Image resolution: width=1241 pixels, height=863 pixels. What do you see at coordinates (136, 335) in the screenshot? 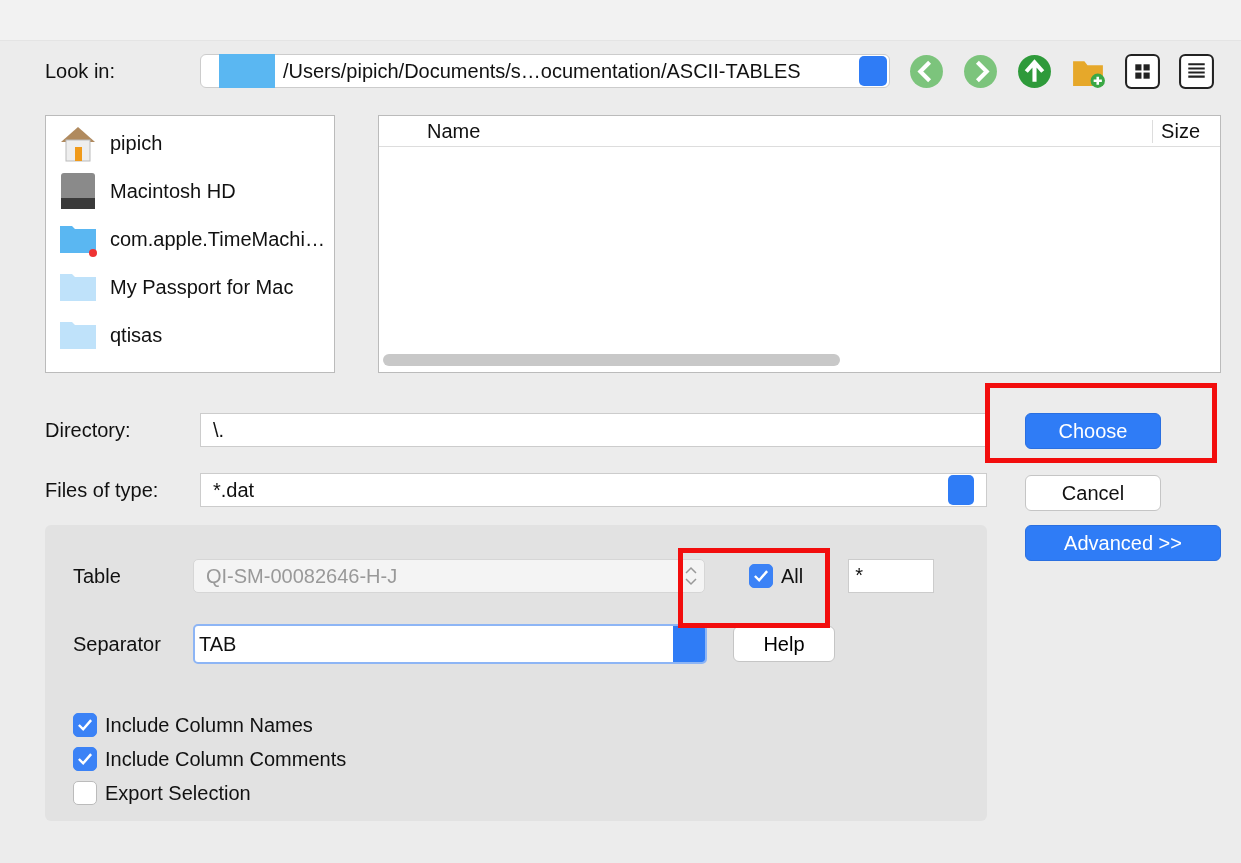
I see `place-item: qtisas` at bounding box center [136, 335].